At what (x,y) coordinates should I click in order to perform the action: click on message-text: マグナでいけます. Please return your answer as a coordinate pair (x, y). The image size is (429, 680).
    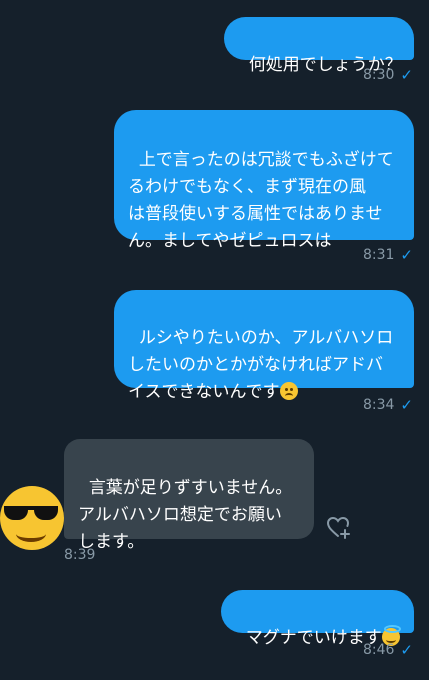
    Looking at the image, I should click on (313, 638).